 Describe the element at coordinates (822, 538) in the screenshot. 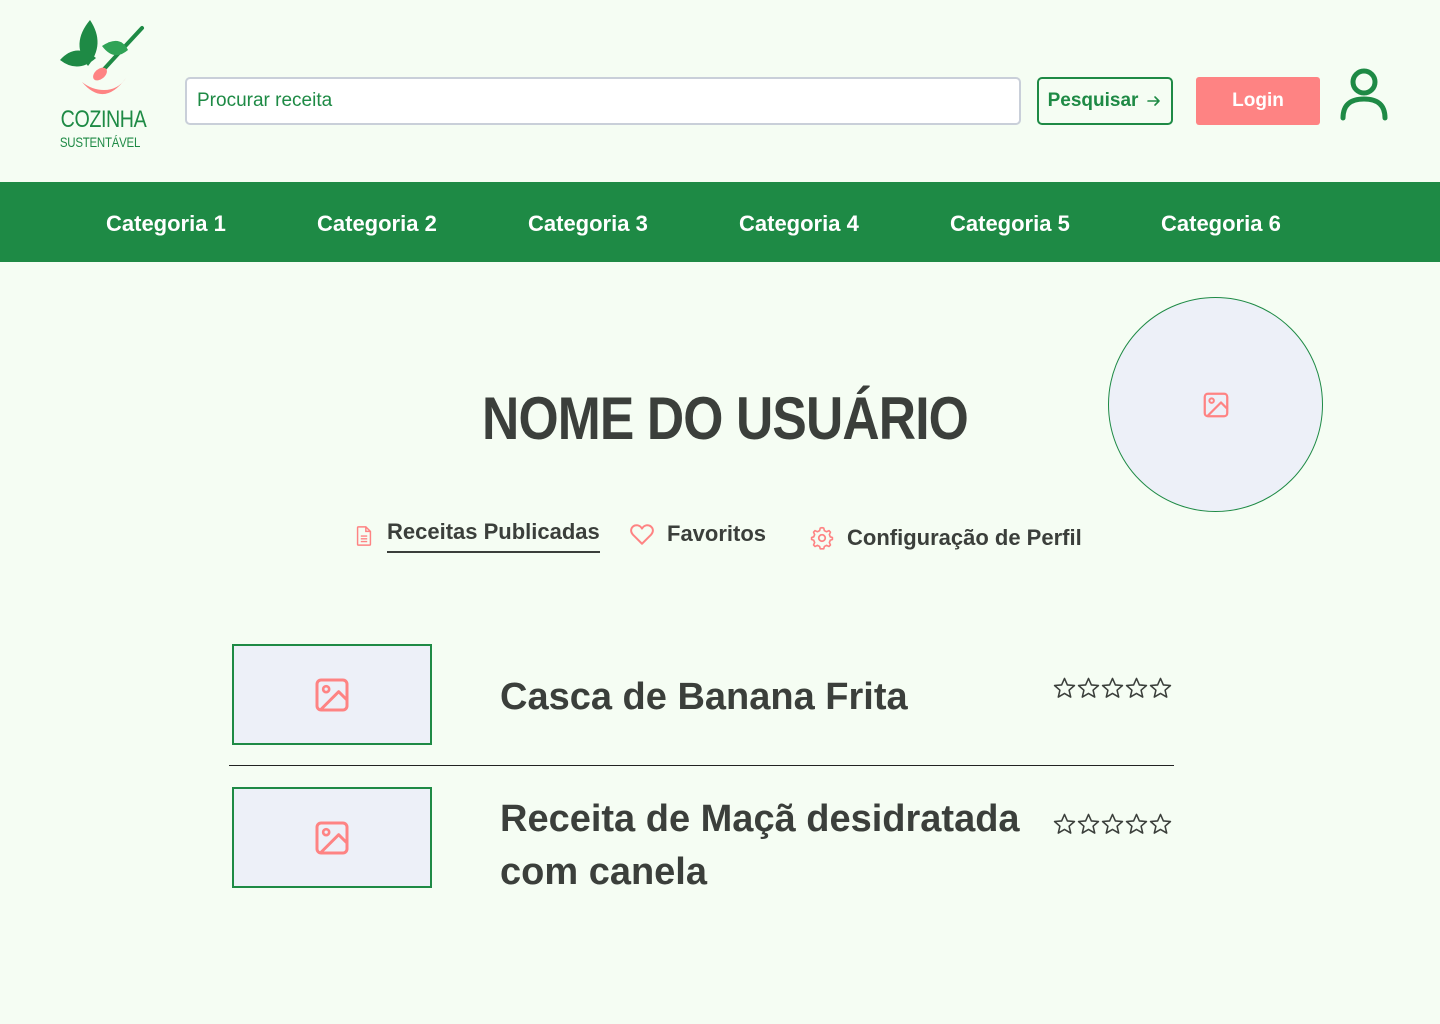

I see `gear-icon` at that location.